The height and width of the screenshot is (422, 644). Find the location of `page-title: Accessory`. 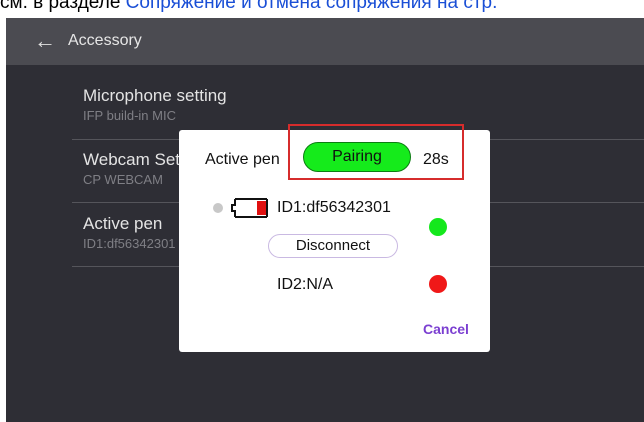

page-title: Accessory is located at coordinates (105, 40).